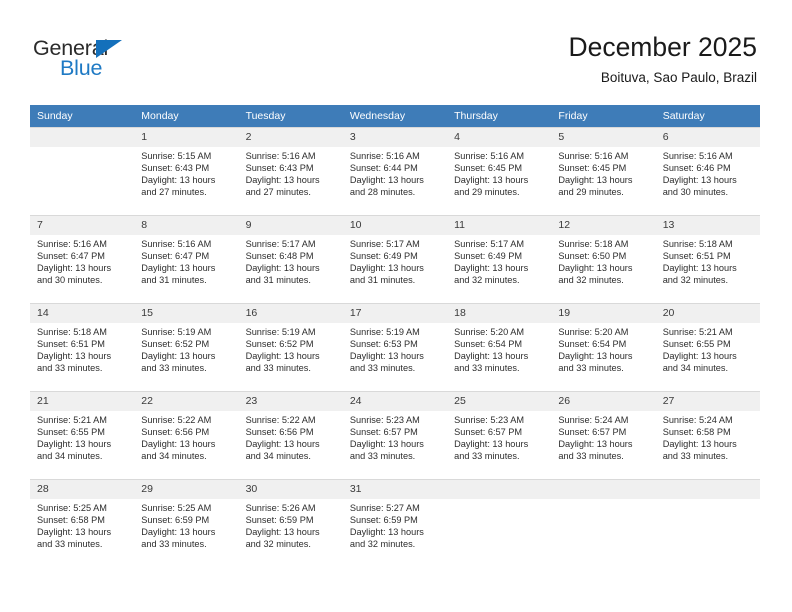  I want to click on sunrise-text: Sunrise: 5:23 AM, so click(384, 420).